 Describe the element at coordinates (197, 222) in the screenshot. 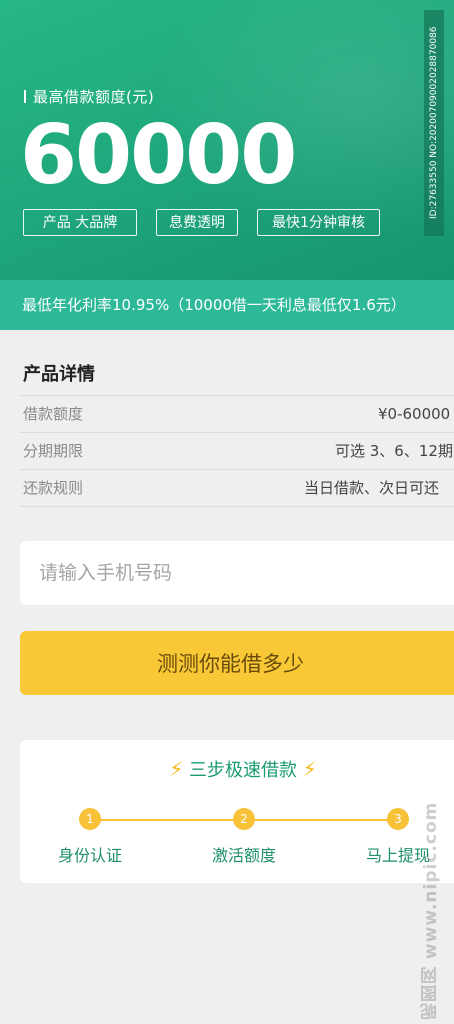

I see `tag-transparent-fees: 息费透明` at that location.